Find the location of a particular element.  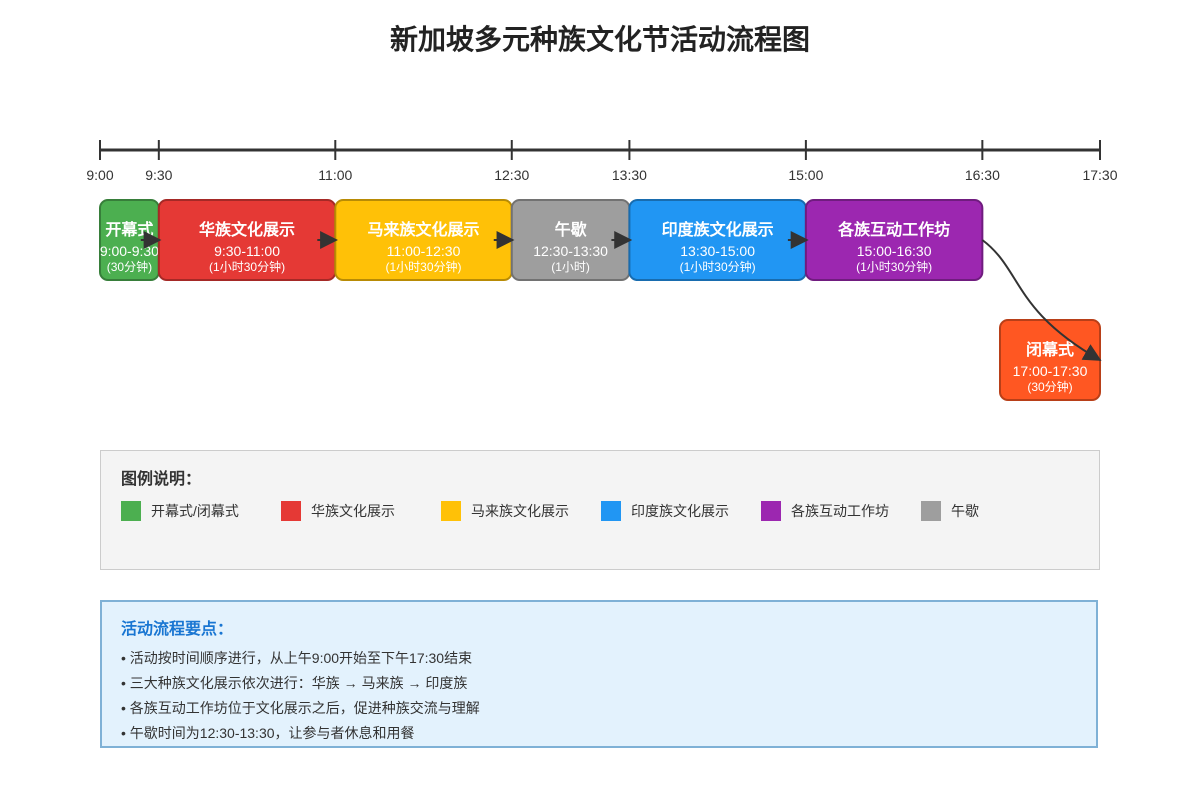

timeline-tick-label: 12:30 is located at coordinates (511, 175).